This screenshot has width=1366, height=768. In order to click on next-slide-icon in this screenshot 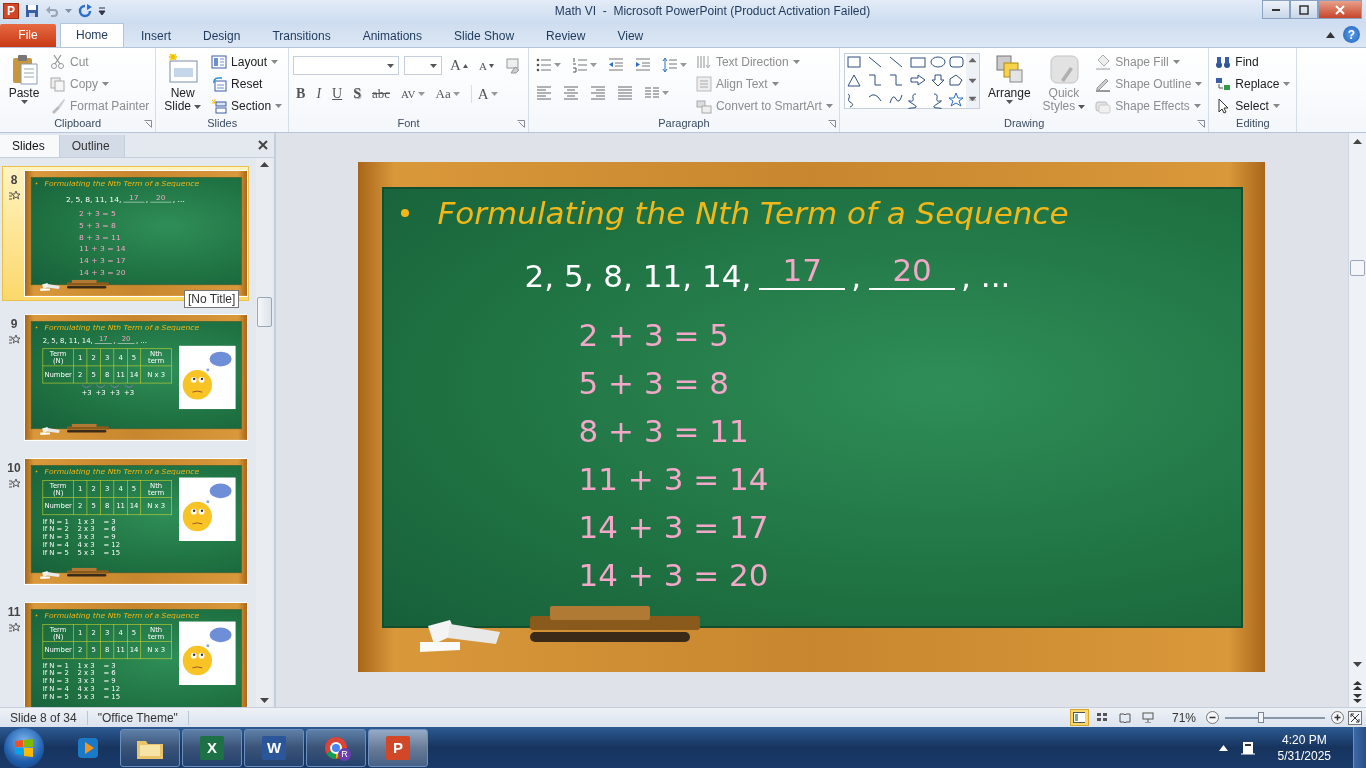, I will do `click(1357, 698)`.